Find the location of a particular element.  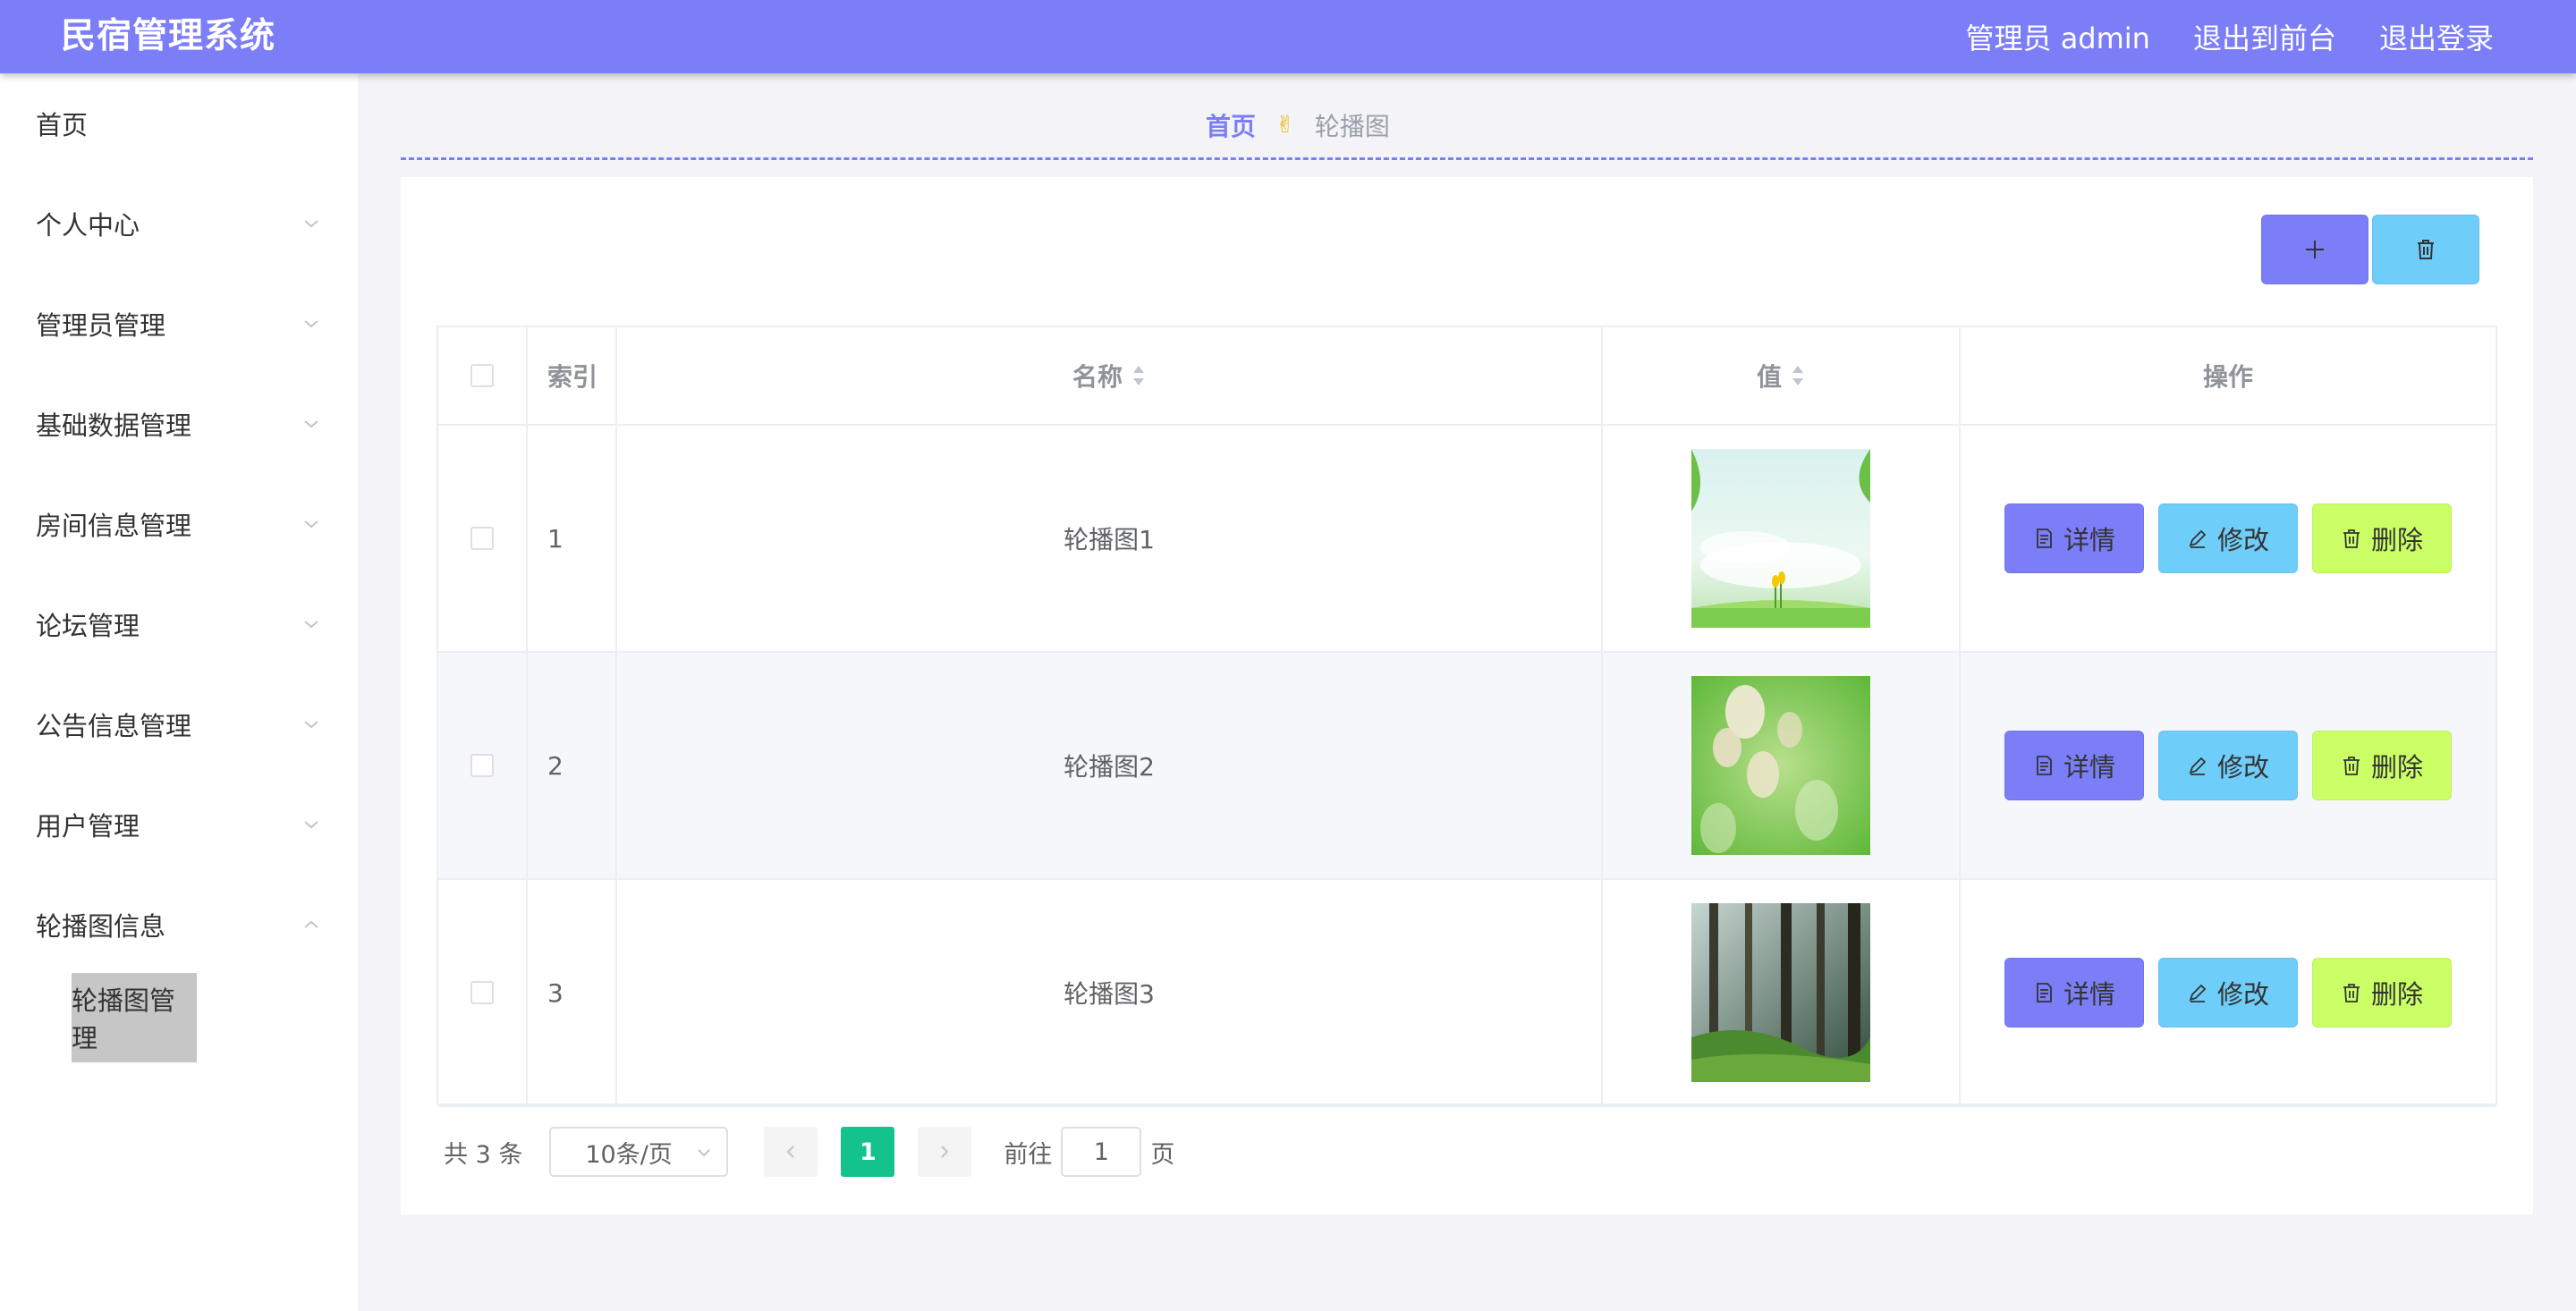

sidebar-subitem-carousel-manage: 轮播图管理 is located at coordinates (134, 1018).